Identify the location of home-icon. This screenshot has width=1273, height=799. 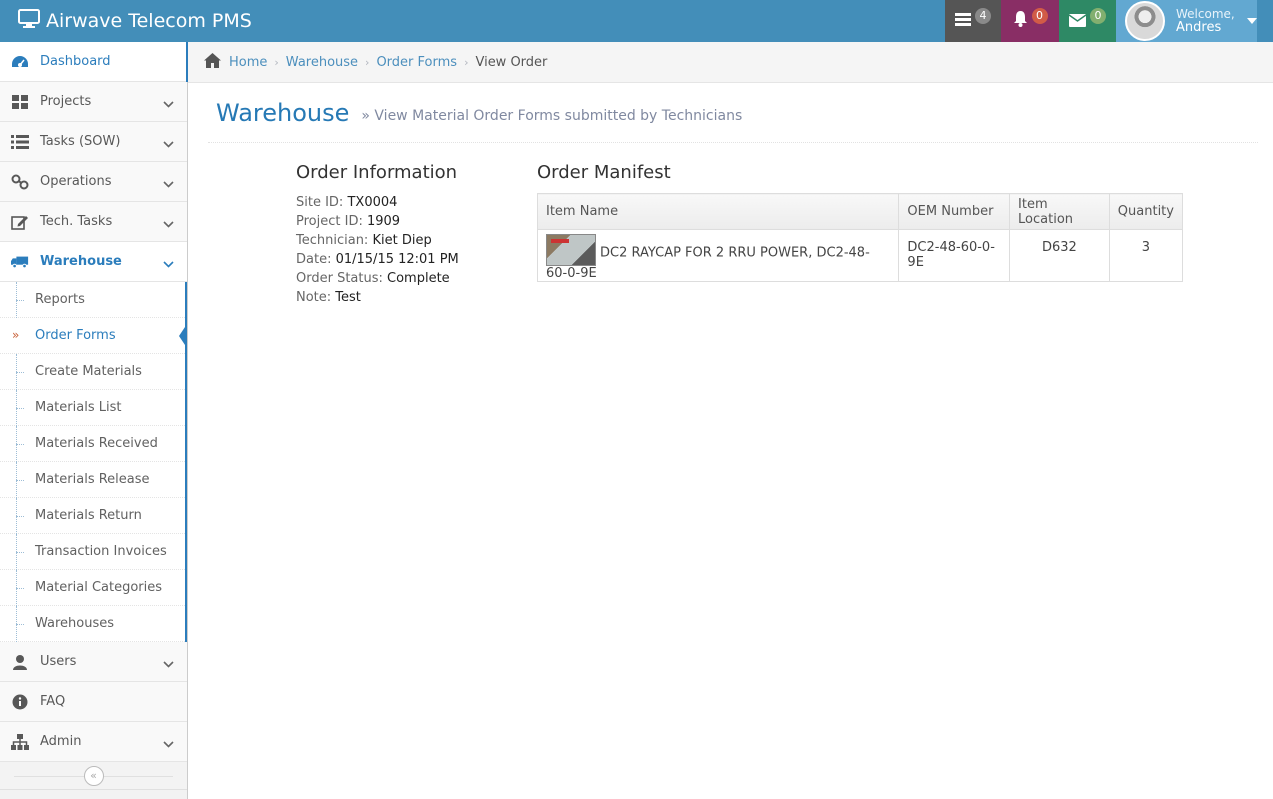
(212, 62).